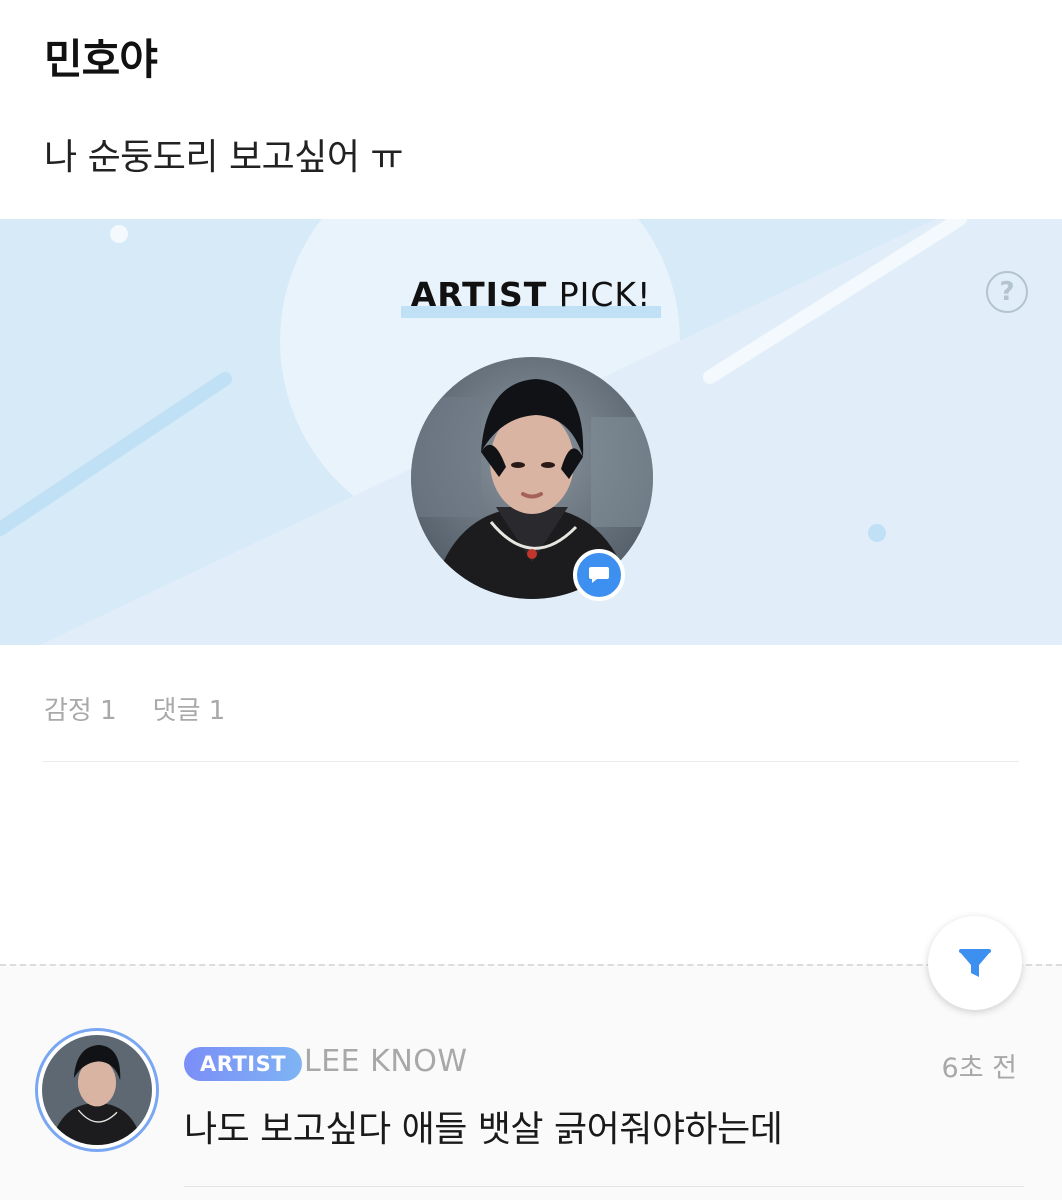 The width and height of the screenshot is (1062, 1200). What do you see at coordinates (80, 708) in the screenshot?
I see `emotion-count: 감정 1` at bounding box center [80, 708].